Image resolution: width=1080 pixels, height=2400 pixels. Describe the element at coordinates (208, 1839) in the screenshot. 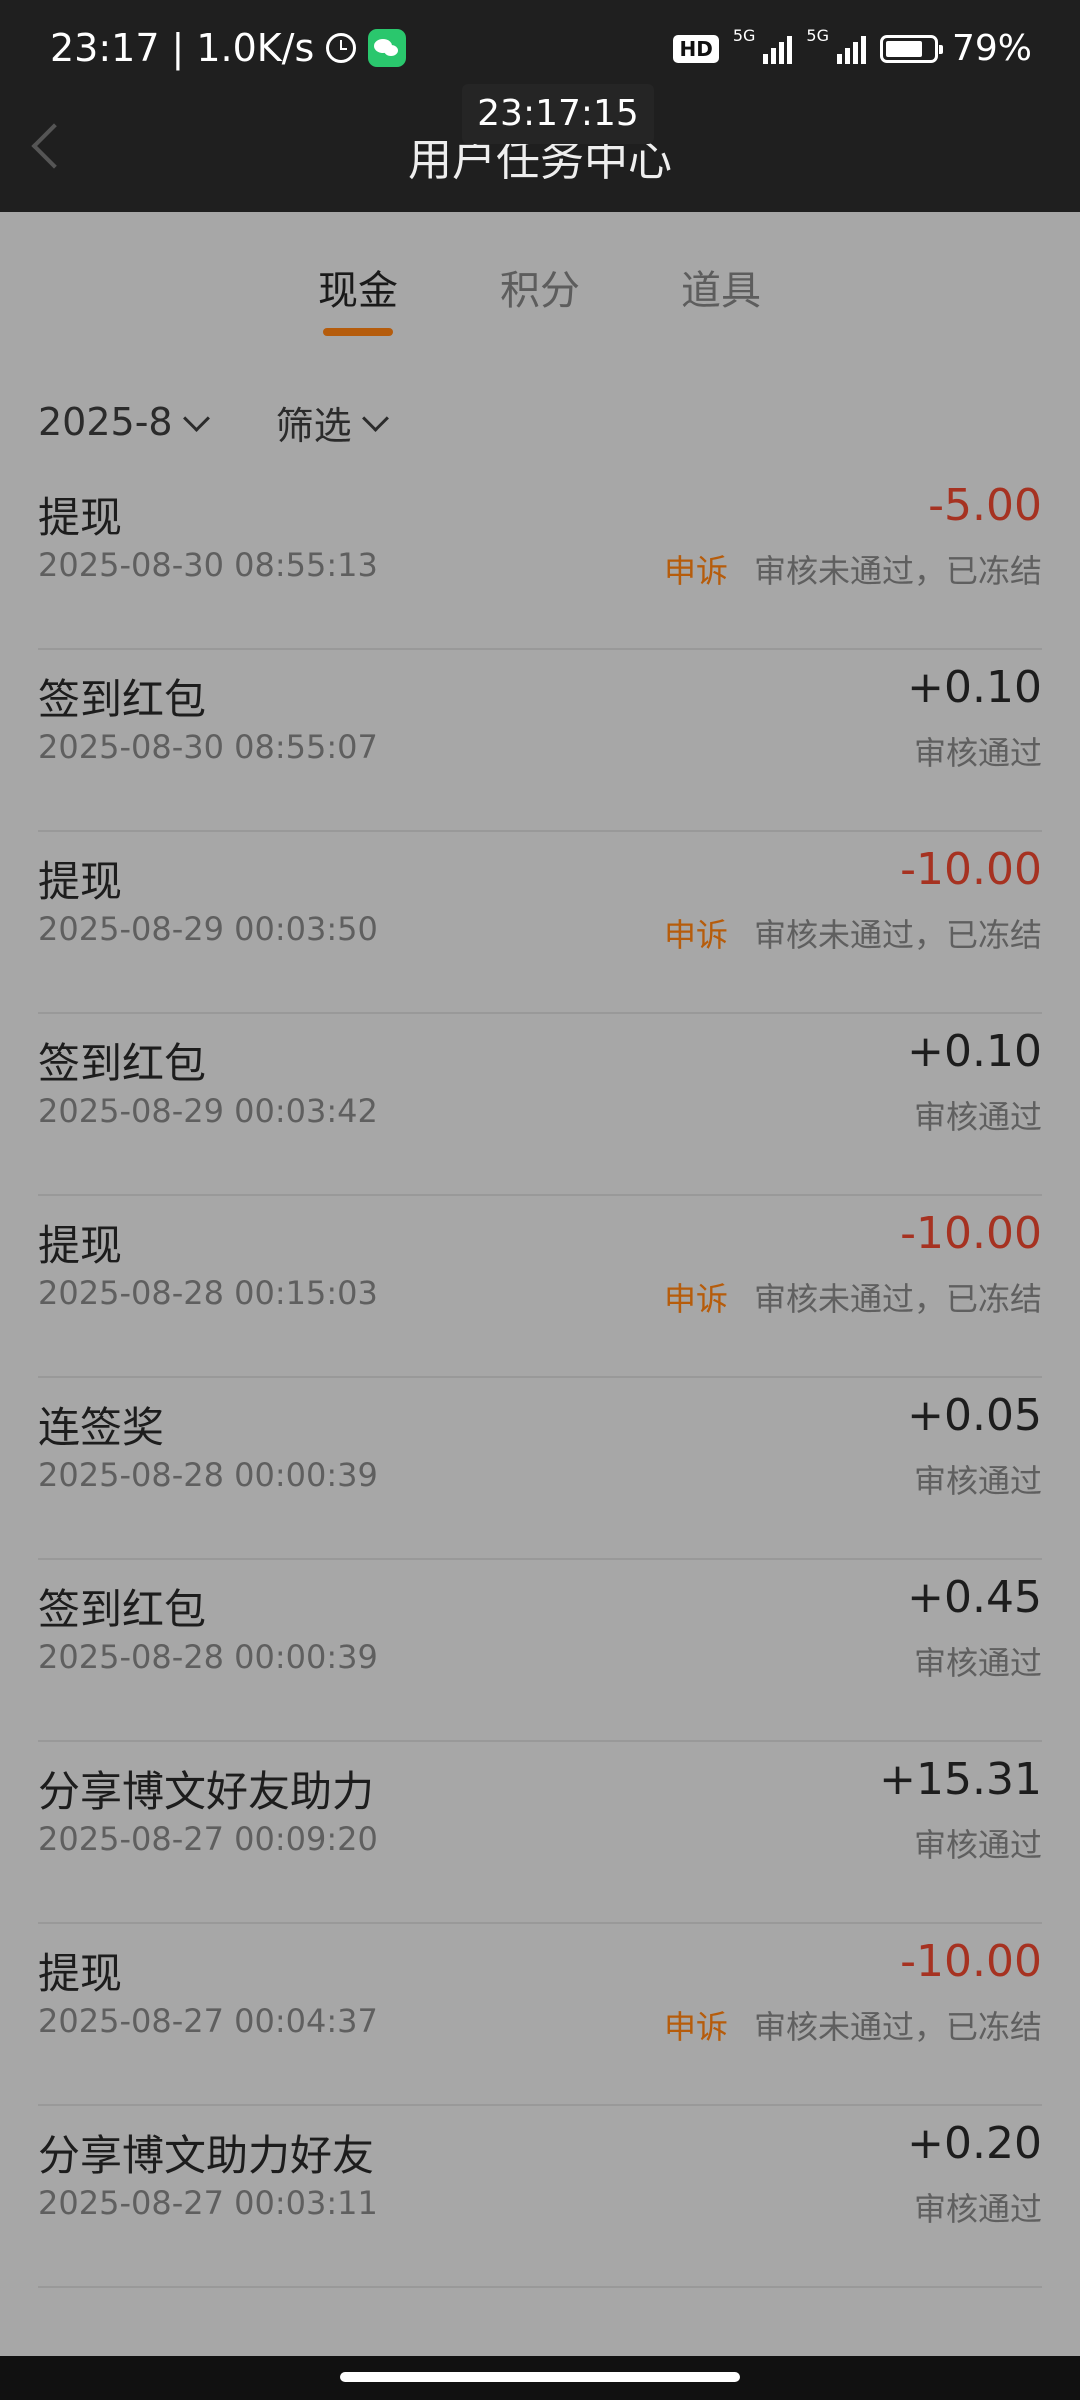

I see `transaction-date: 2025-08-27 00:09:20` at that location.